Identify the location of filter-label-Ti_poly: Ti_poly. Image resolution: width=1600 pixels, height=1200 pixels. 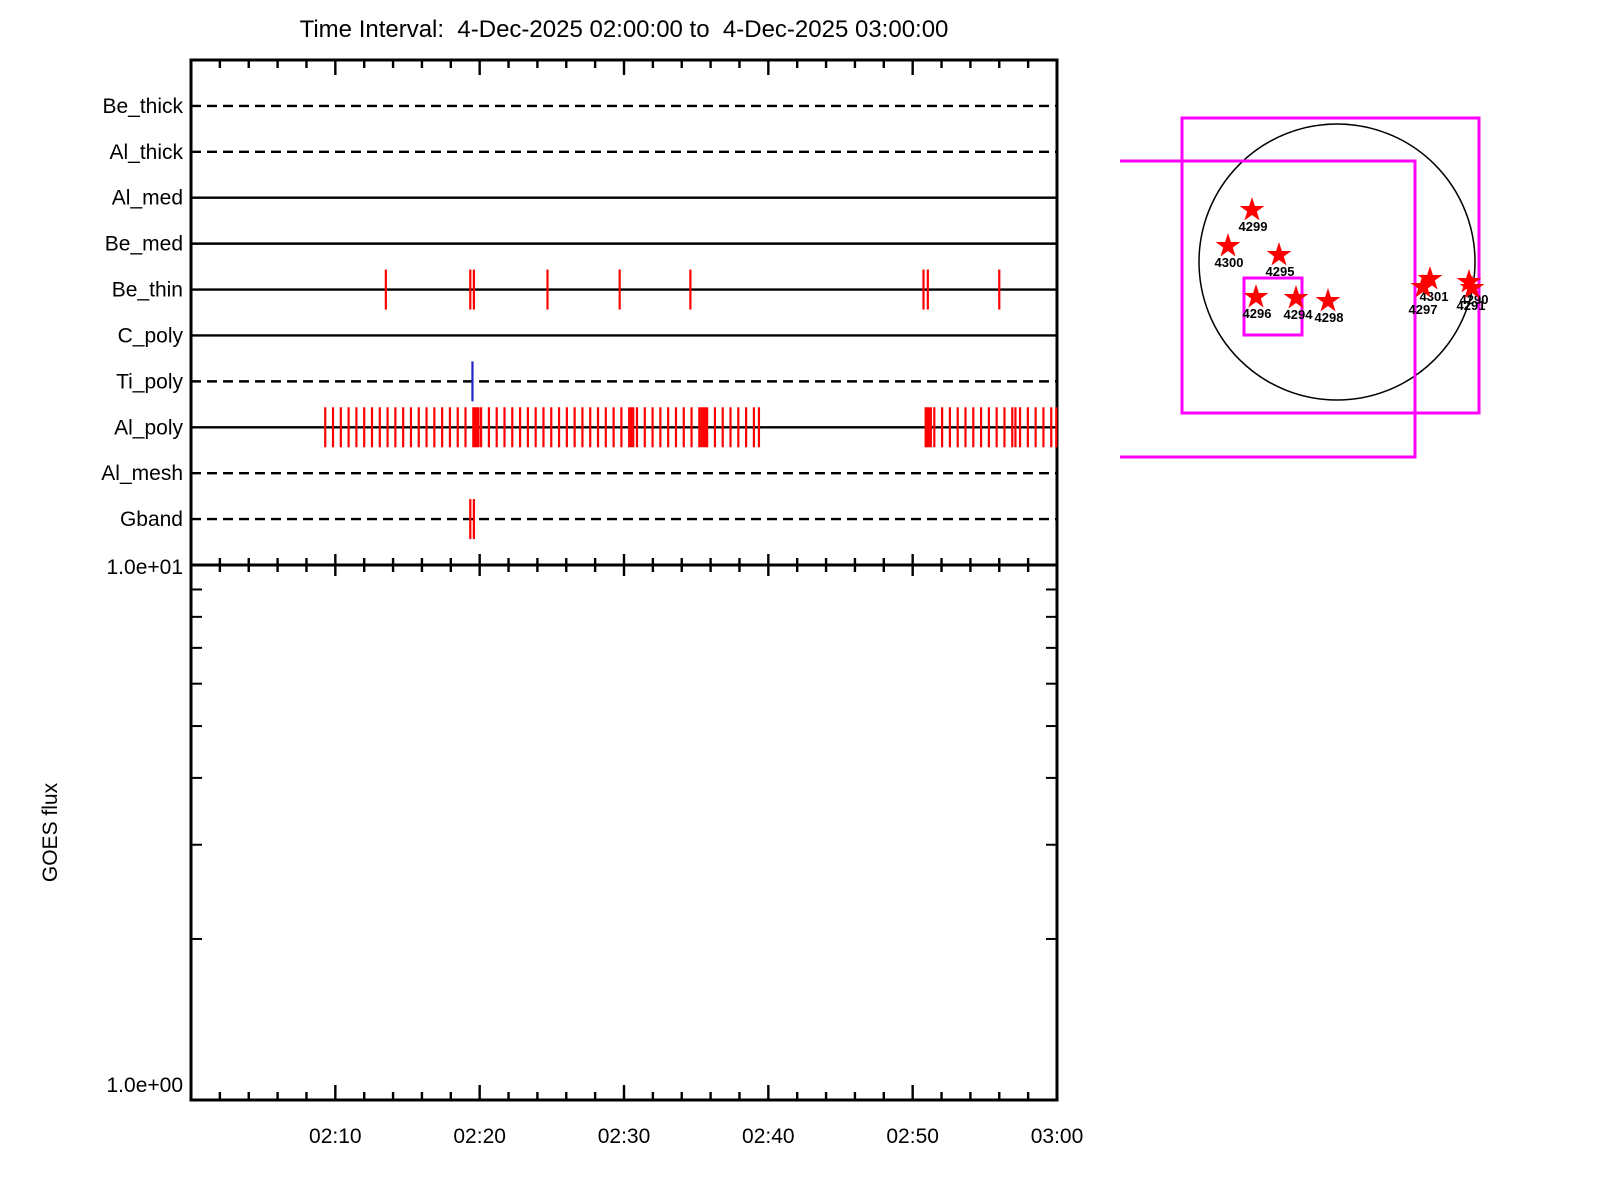
(149, 381).